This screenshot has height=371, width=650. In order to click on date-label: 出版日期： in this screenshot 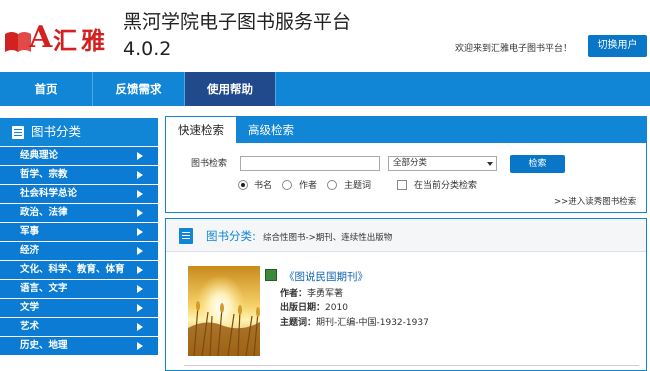, I will do `click(303, 308)`.